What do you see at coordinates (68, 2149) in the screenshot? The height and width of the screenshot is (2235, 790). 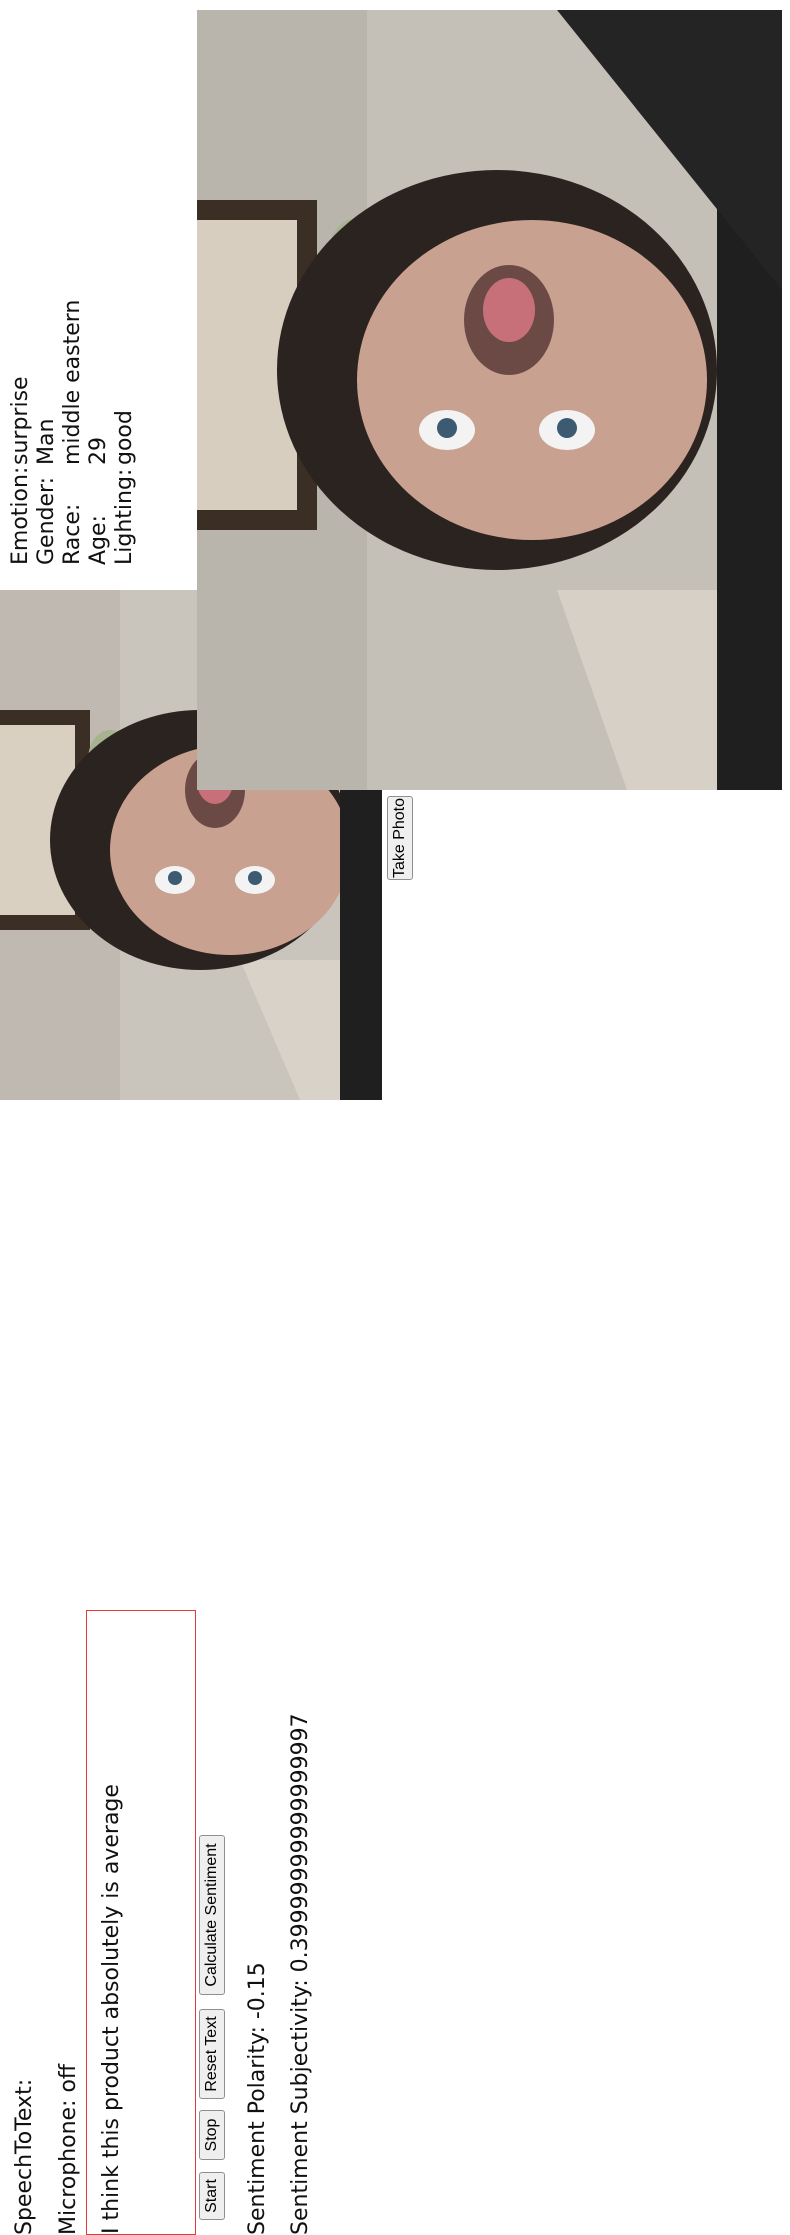 I see `microphone-status: Microphone: off` at bounding box center [68, 2149].